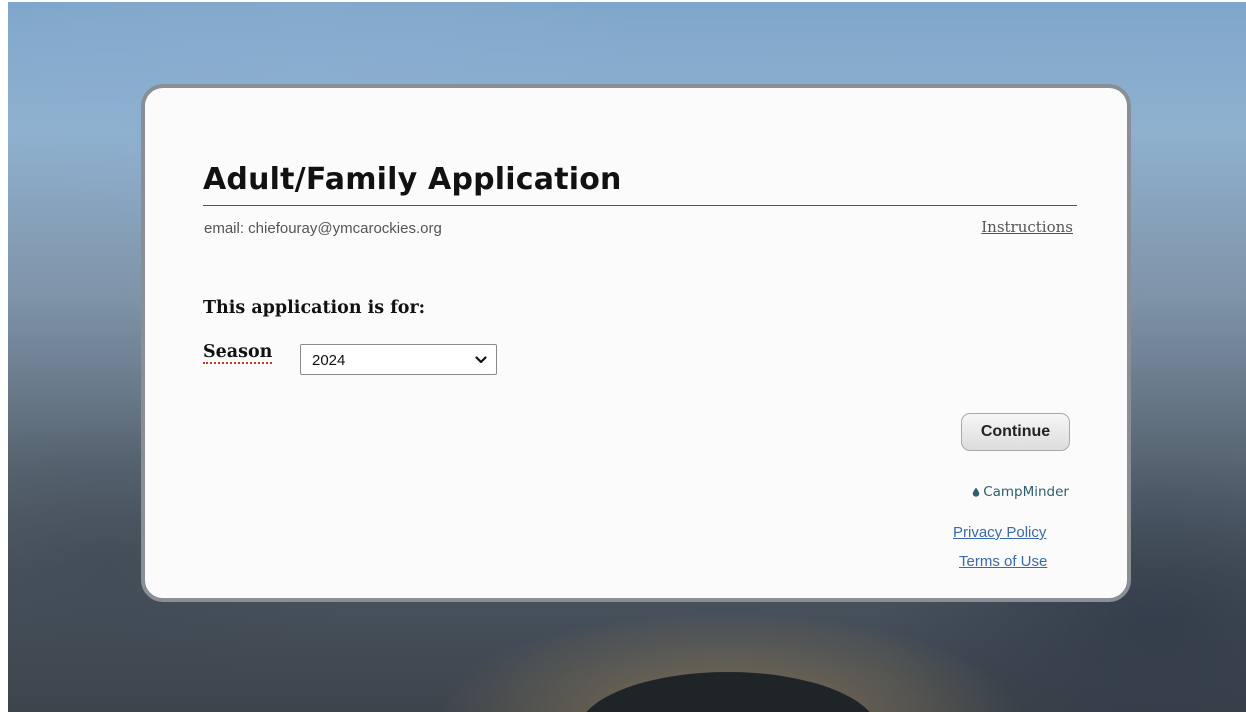 This screenshot has height=712, width=1246. Describe the element at coordinates (976, 492) in the screenshot. I see `campminder-drop-icon` at that location.